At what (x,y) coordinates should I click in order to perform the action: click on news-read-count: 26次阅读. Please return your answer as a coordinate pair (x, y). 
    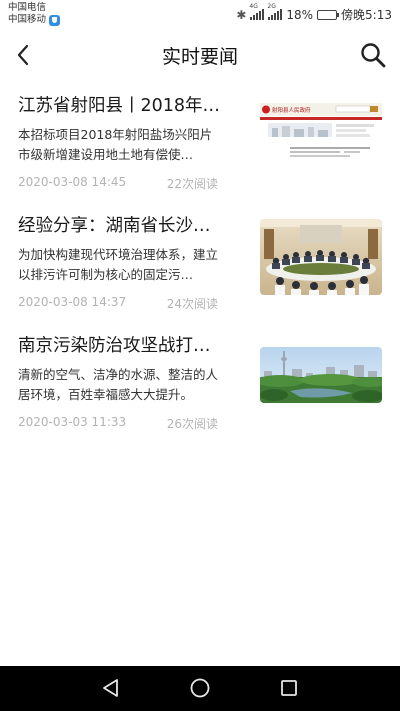
    Looking at the image, I should click on (192, 424).